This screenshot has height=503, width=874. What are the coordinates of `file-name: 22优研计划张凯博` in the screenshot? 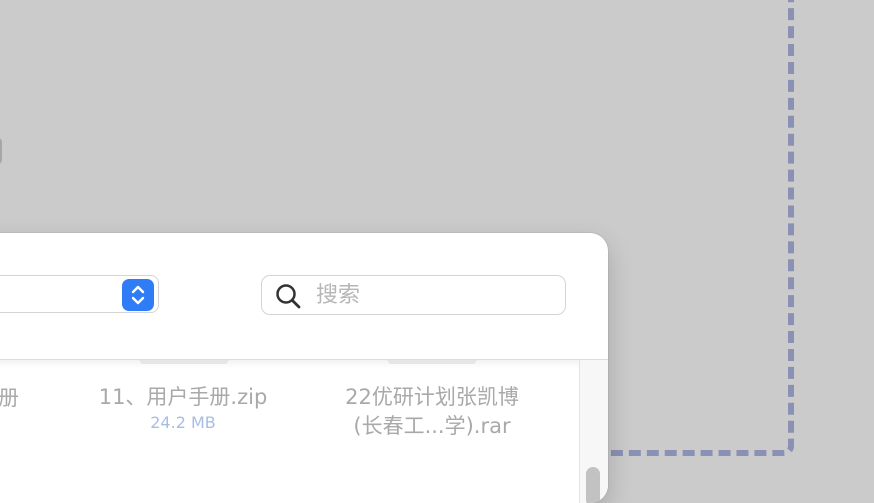 It's located at (432, 397).